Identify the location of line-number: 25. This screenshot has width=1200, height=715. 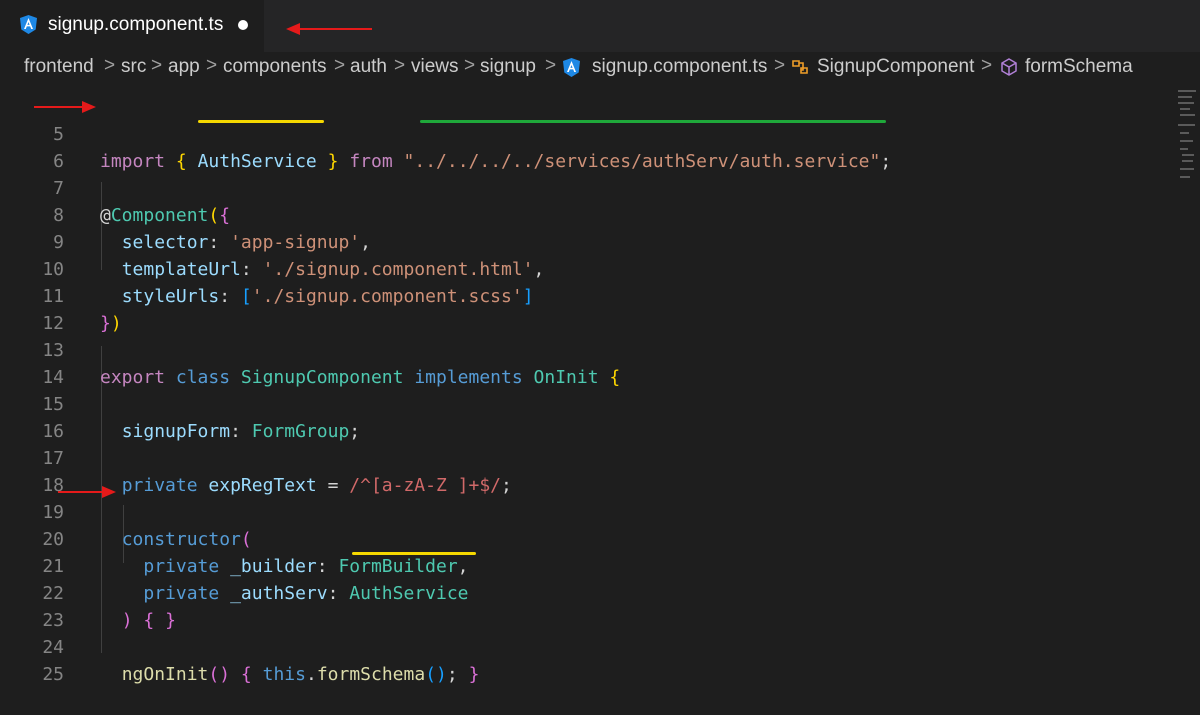
(53, 674).